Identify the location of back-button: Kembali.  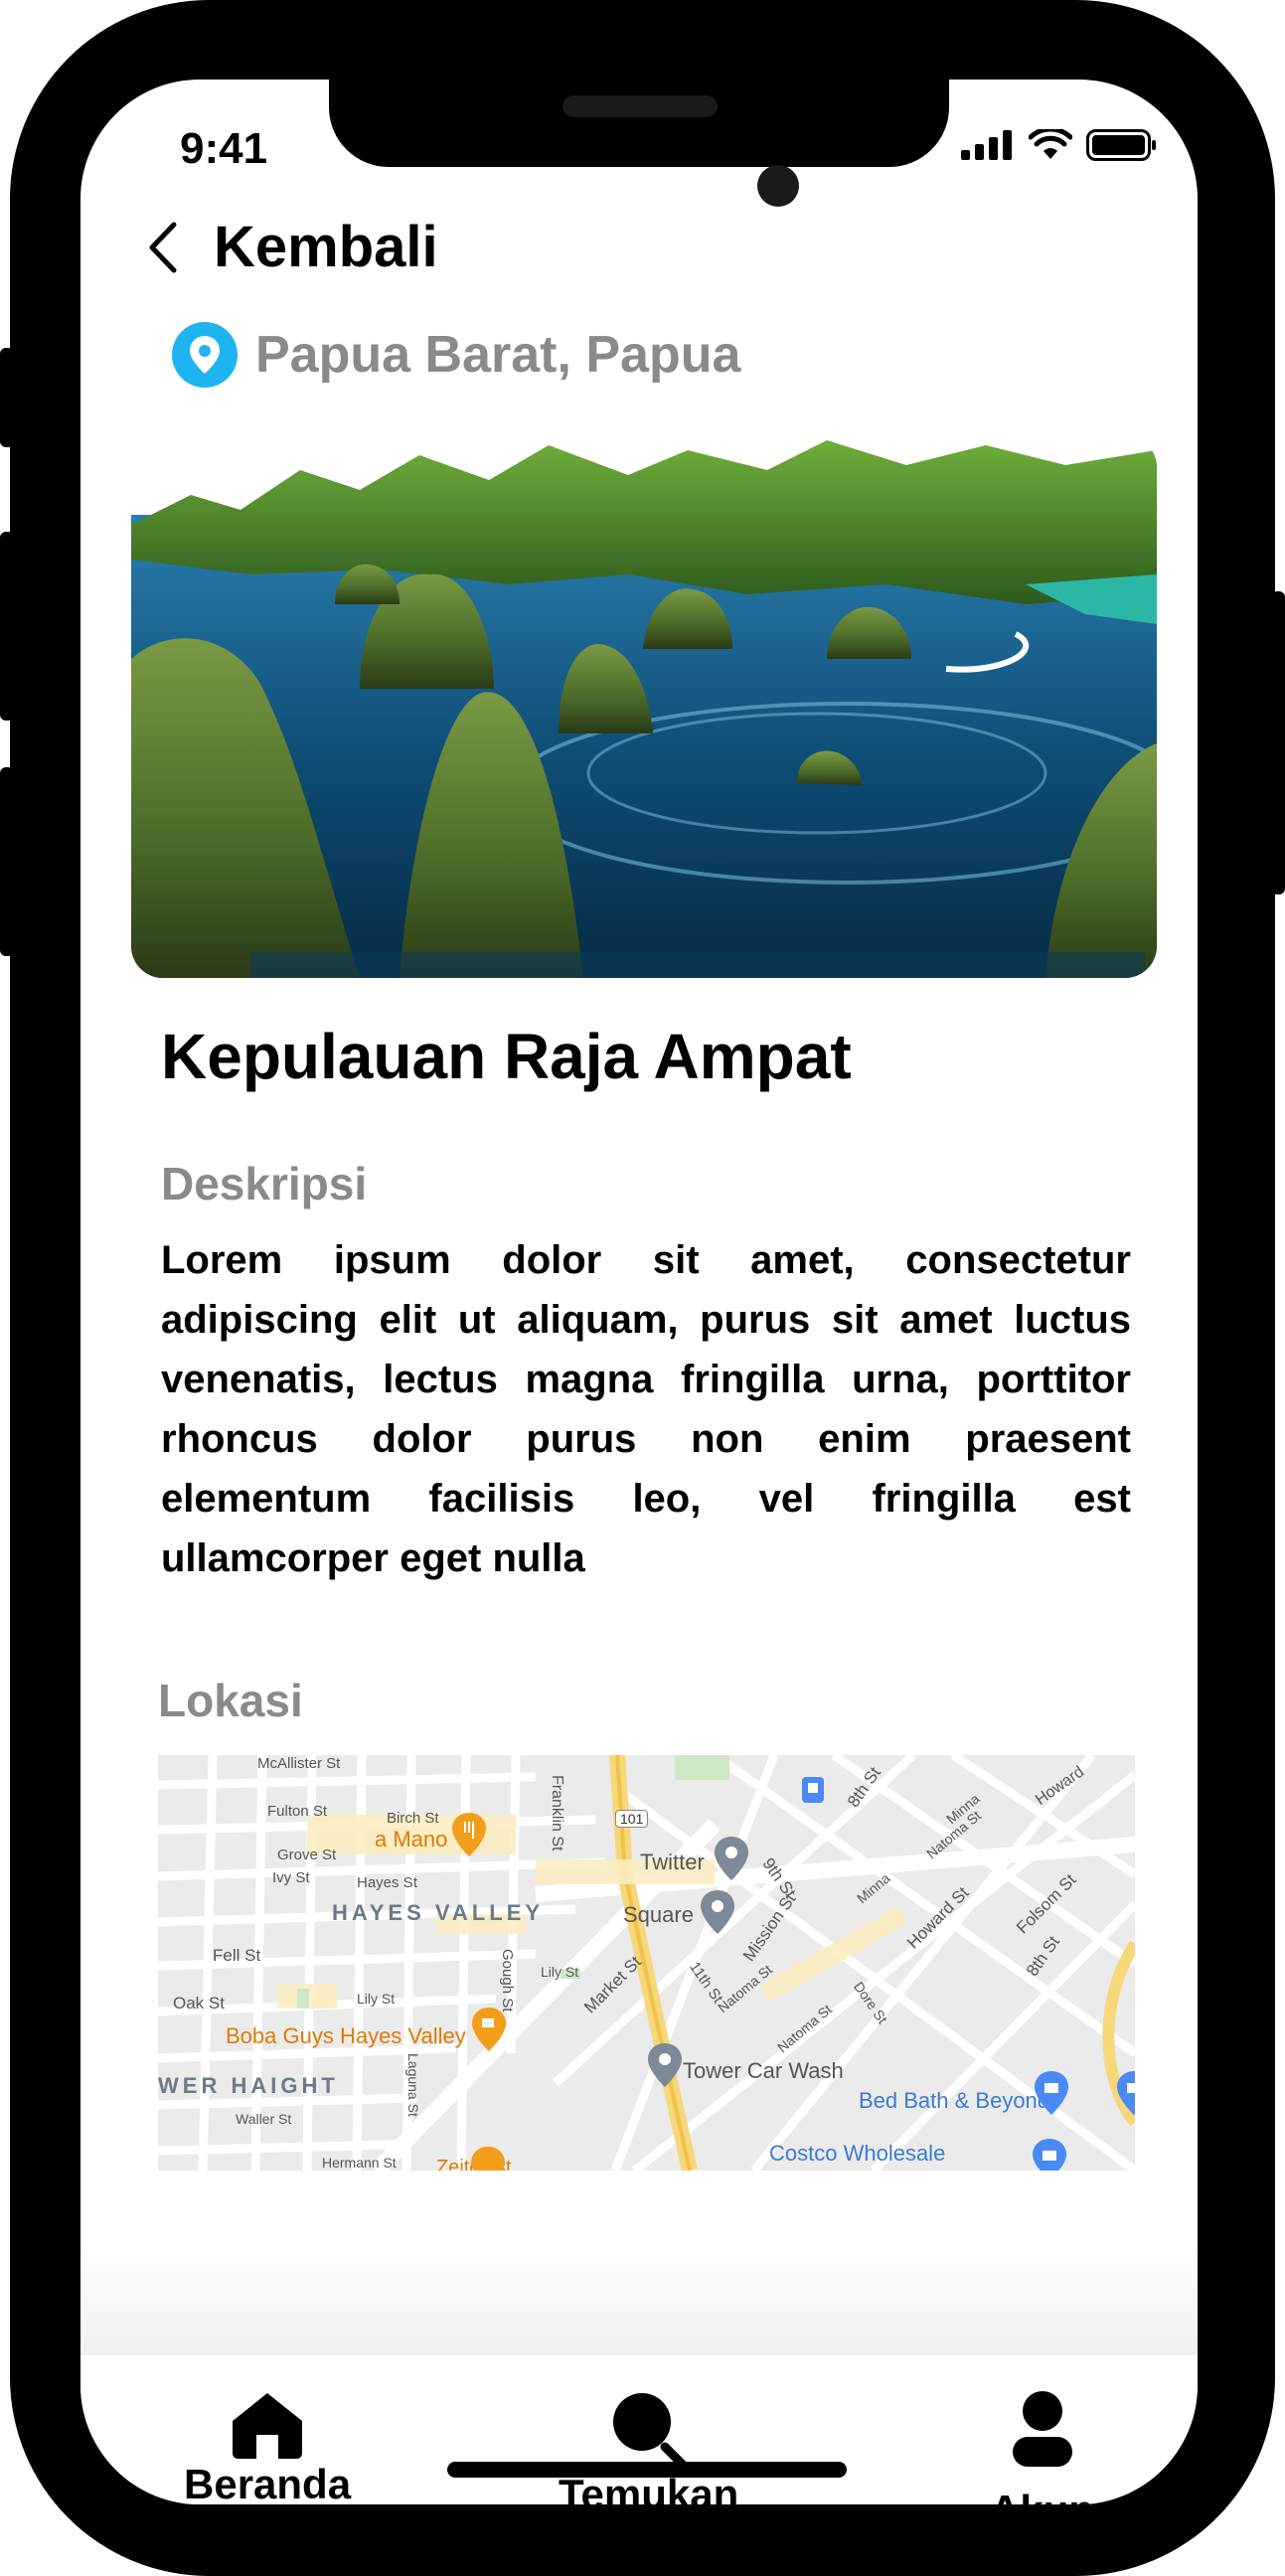
(293, 247).